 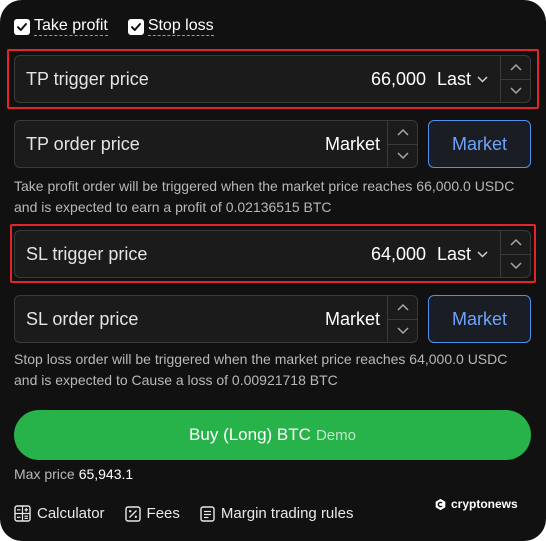 I want to click on sl-trigger-stepper, so click(x=515, y=254).